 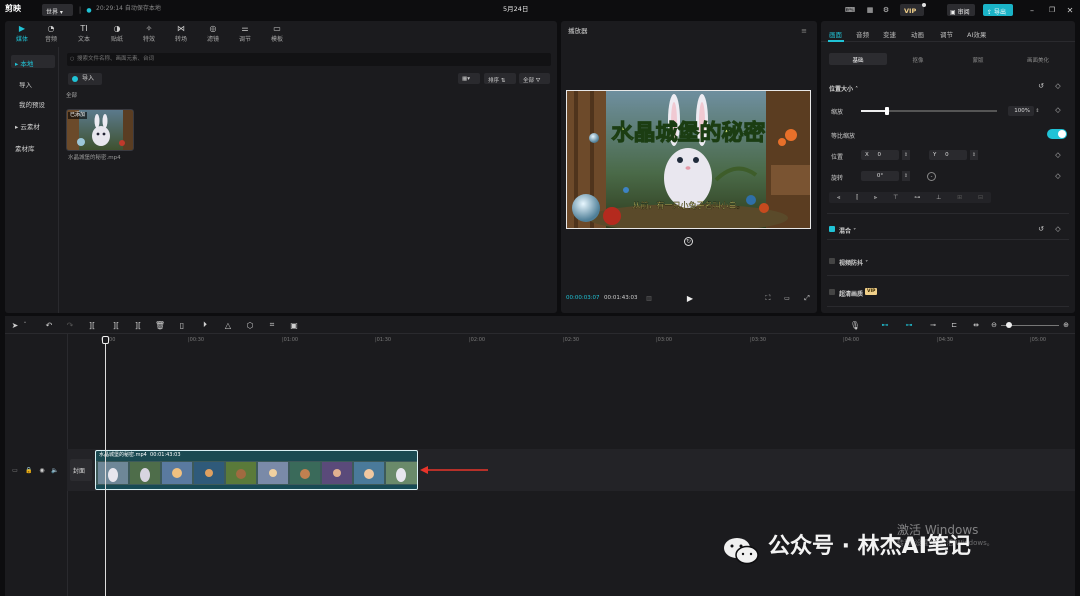 I want to click on position-y-input: Y 0, so click(x=948, y=155).